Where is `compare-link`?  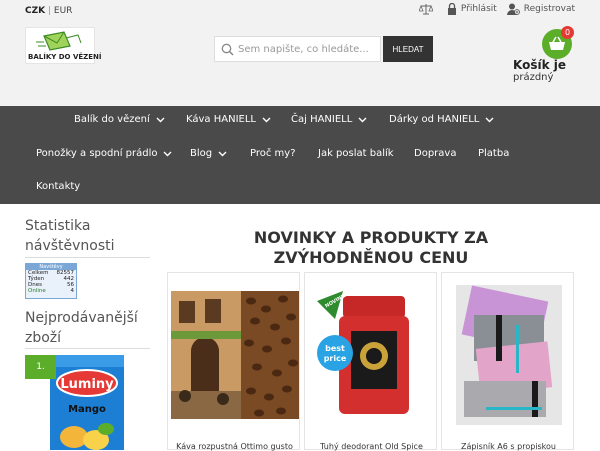
compare-link is located at coordinates (427, 9).